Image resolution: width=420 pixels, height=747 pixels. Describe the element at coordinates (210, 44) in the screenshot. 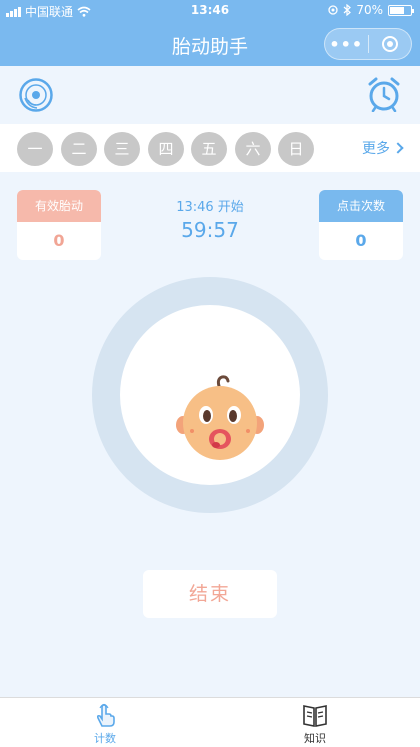

I see `nav-bar: 胎动助手 •••` at that location.